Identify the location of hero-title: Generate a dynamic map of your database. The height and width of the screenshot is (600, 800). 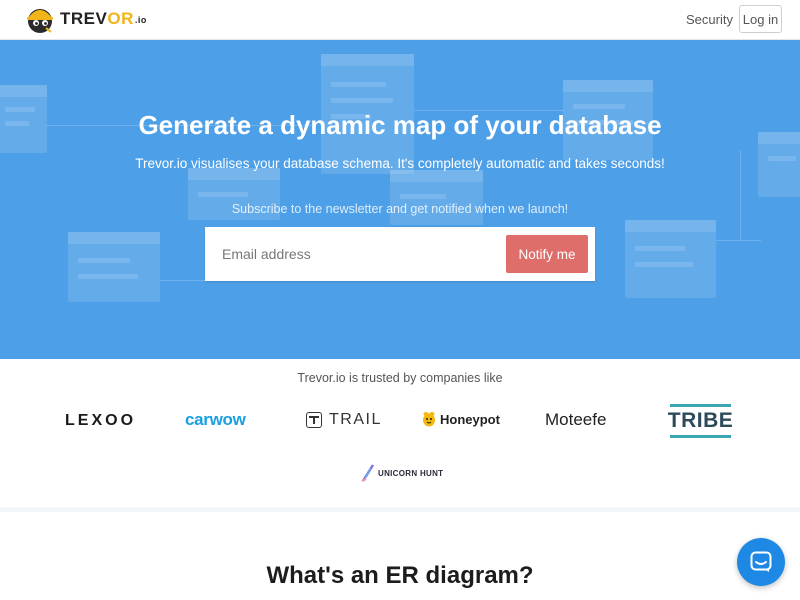
(400, 125).